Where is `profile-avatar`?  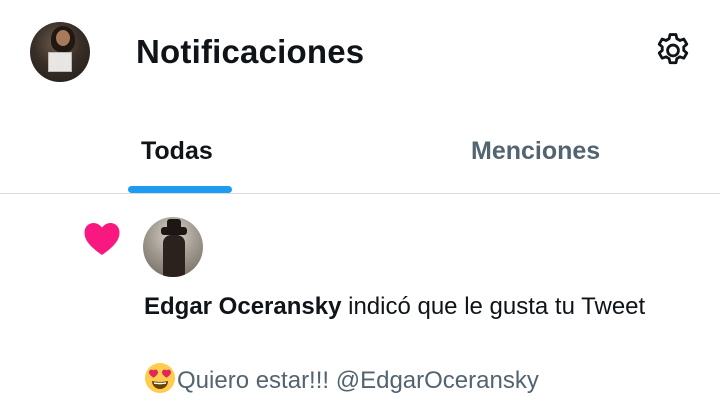
profile-avatar is located at coordinates (60, 52).